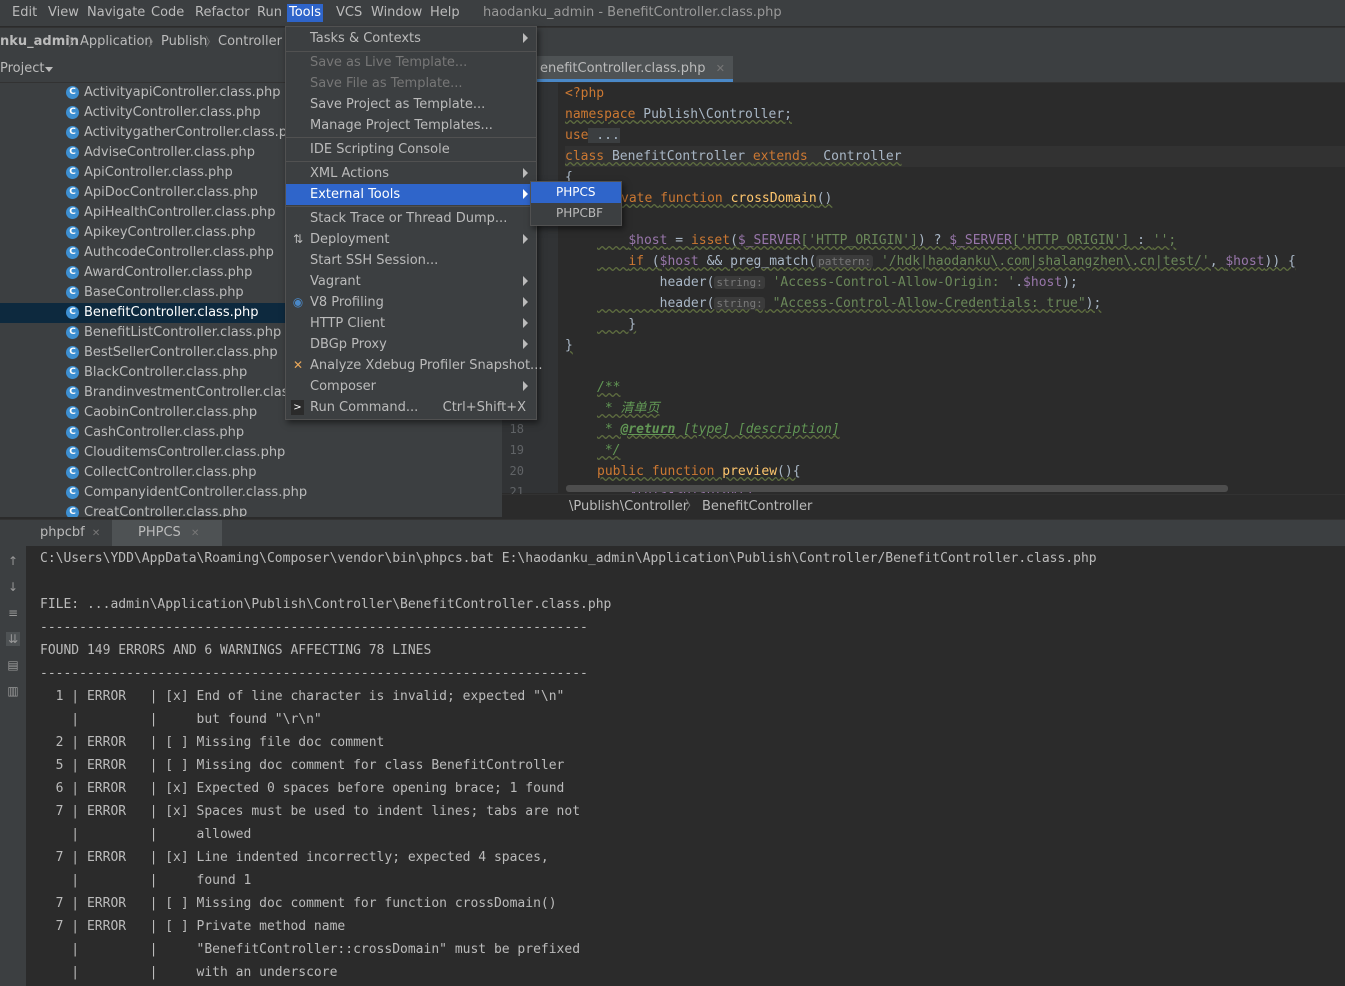  I want to click on editor-tab-benefitcontroller: enefitController.class.php ✕, so click(632, 69).